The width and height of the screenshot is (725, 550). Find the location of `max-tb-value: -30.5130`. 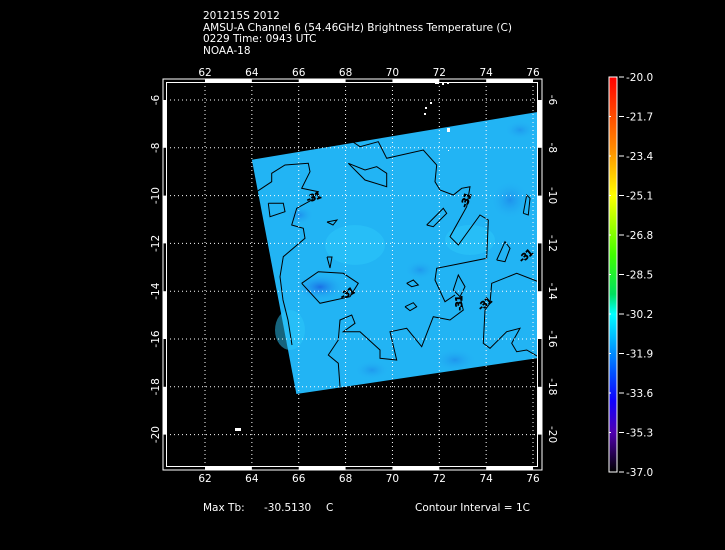

max-tb-value: -30.5130 is located at coordinates (288, 508).